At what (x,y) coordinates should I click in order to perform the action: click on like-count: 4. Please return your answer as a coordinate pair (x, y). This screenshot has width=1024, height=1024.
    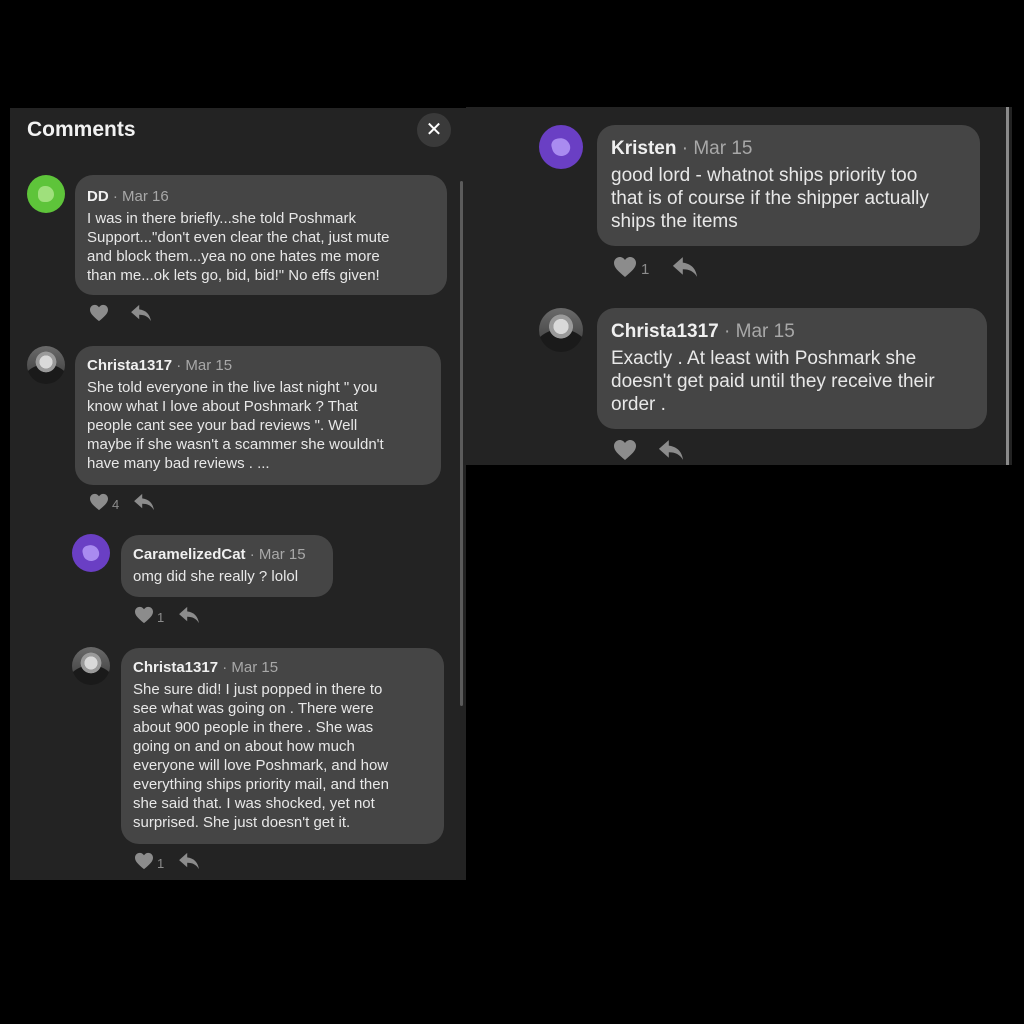
    Looking at the image, I should click on (116, 504).